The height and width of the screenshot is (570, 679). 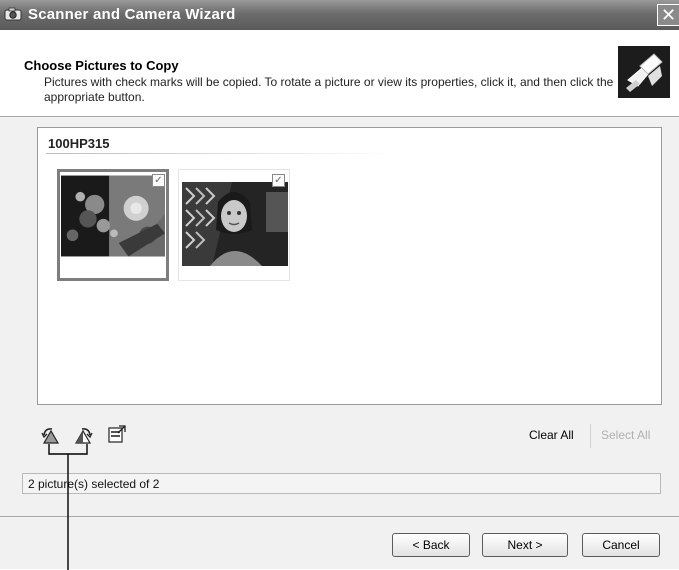 What do you see at coordinates (431, 545) in the screenshot?
I see `back-button: < Back` at bounding box center [431, 545].